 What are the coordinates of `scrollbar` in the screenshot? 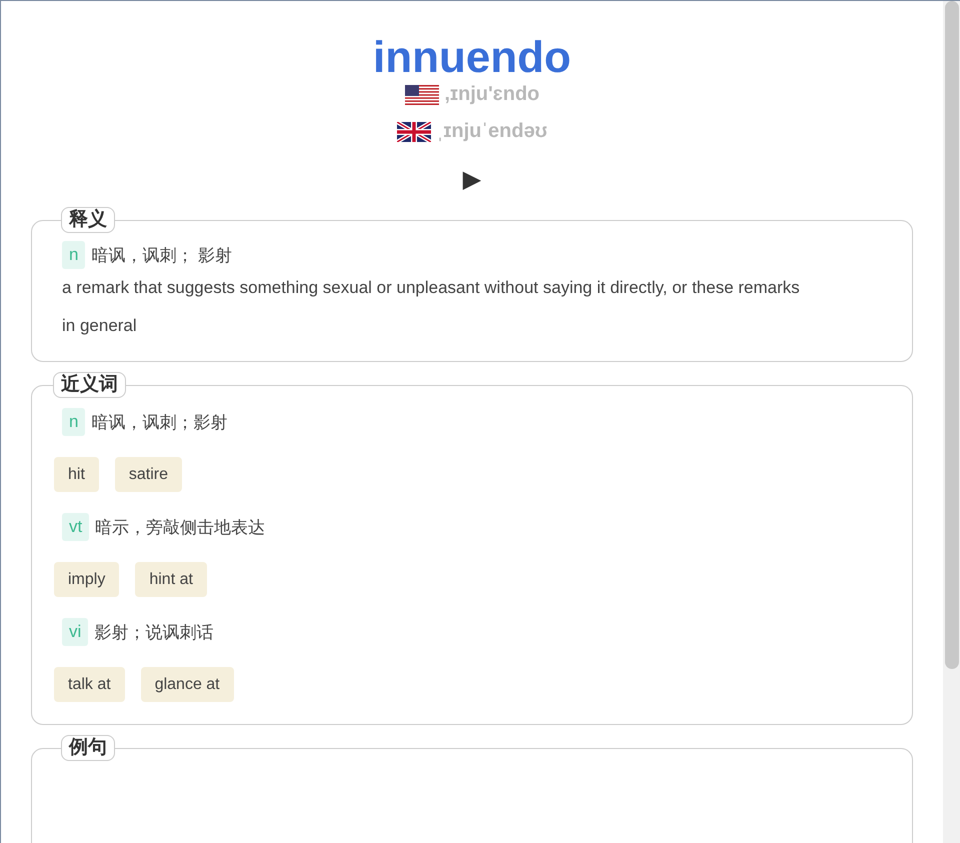 It's located at (951, 422).